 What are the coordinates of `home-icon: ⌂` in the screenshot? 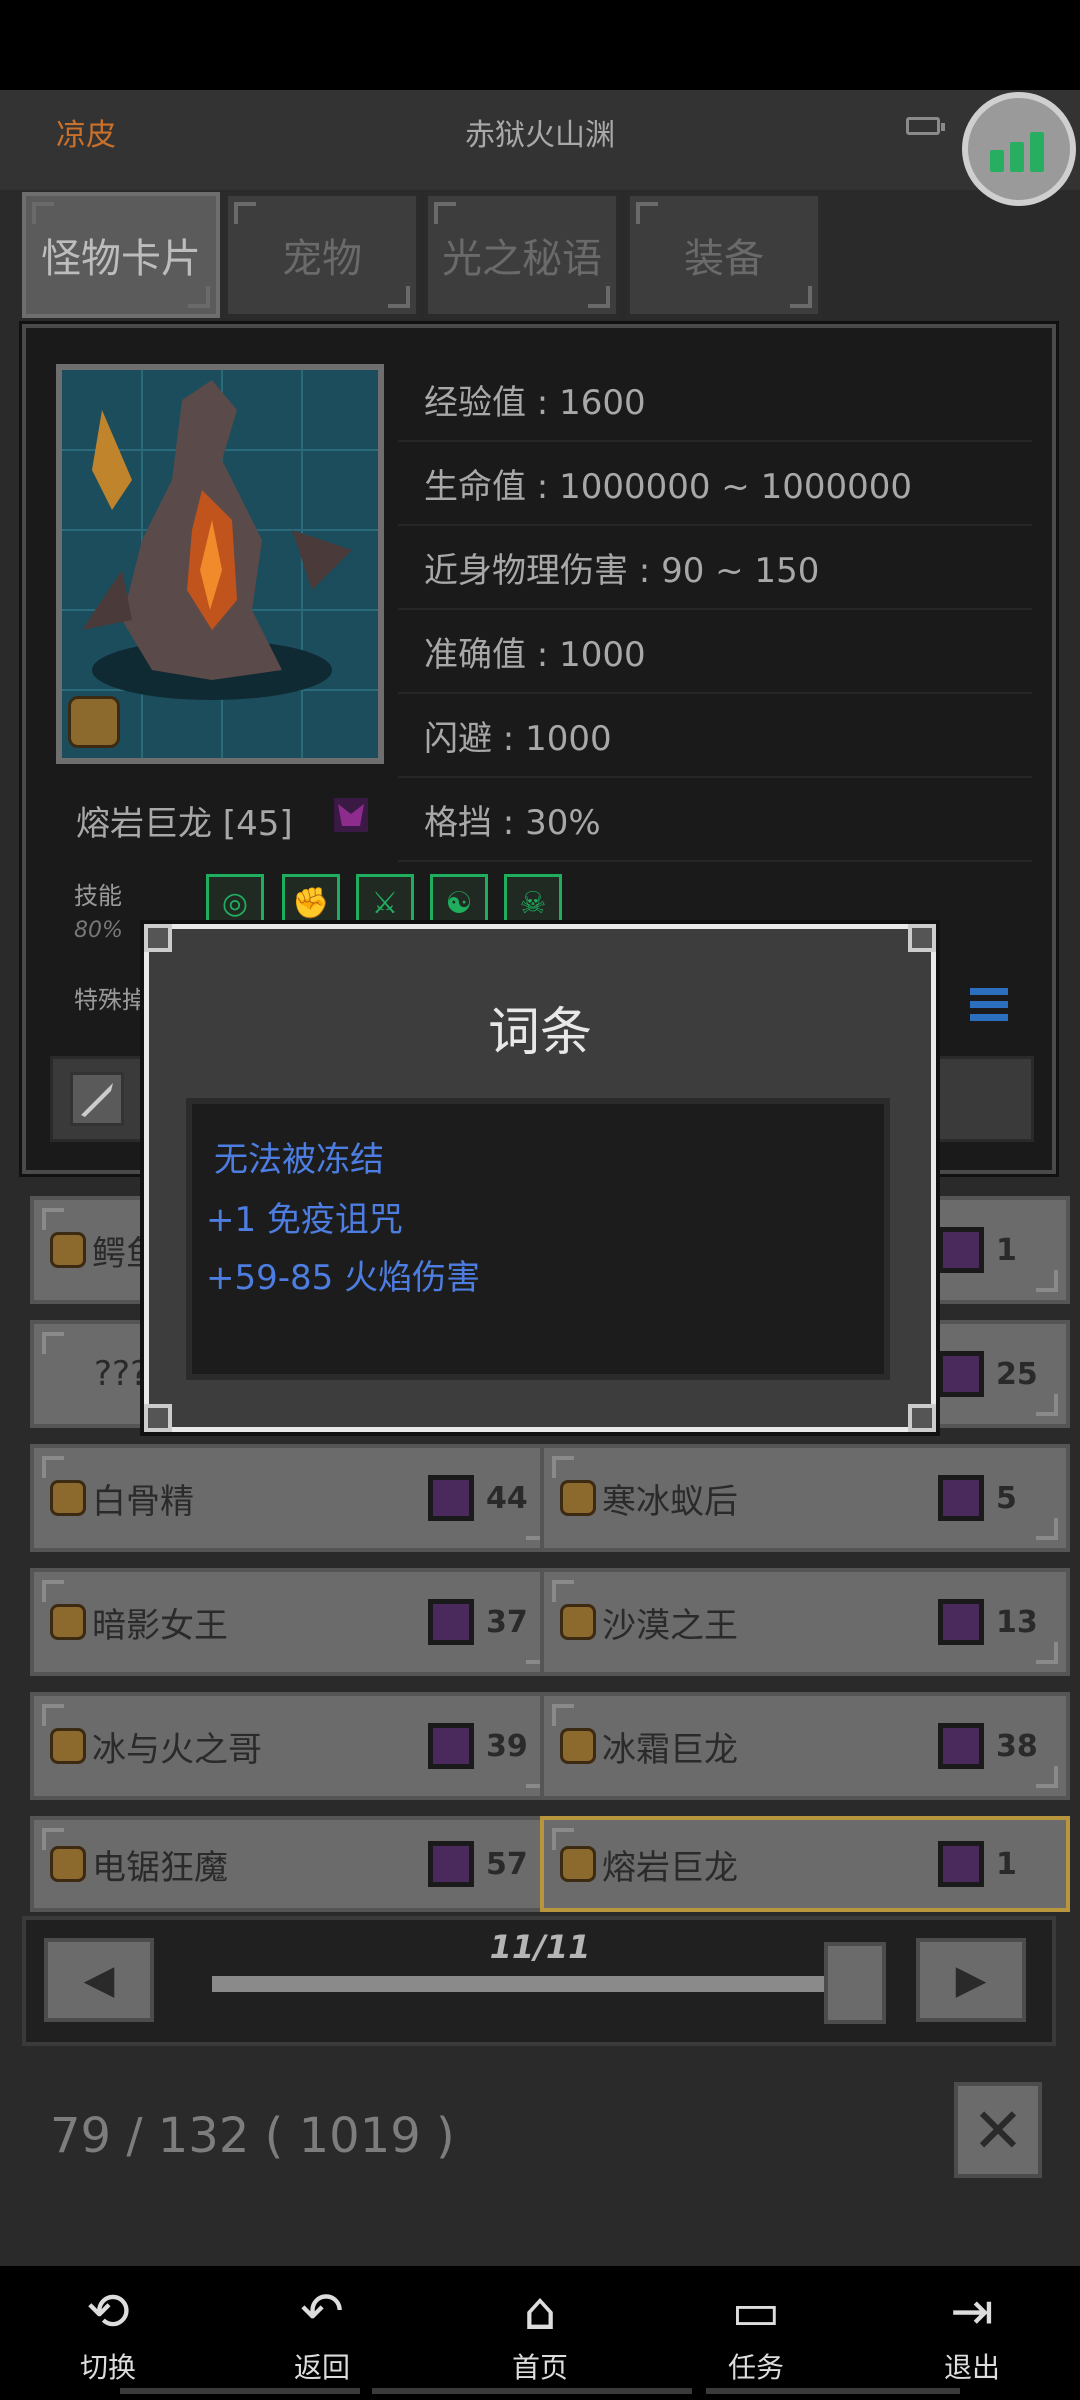 It's located at (540, 2312).